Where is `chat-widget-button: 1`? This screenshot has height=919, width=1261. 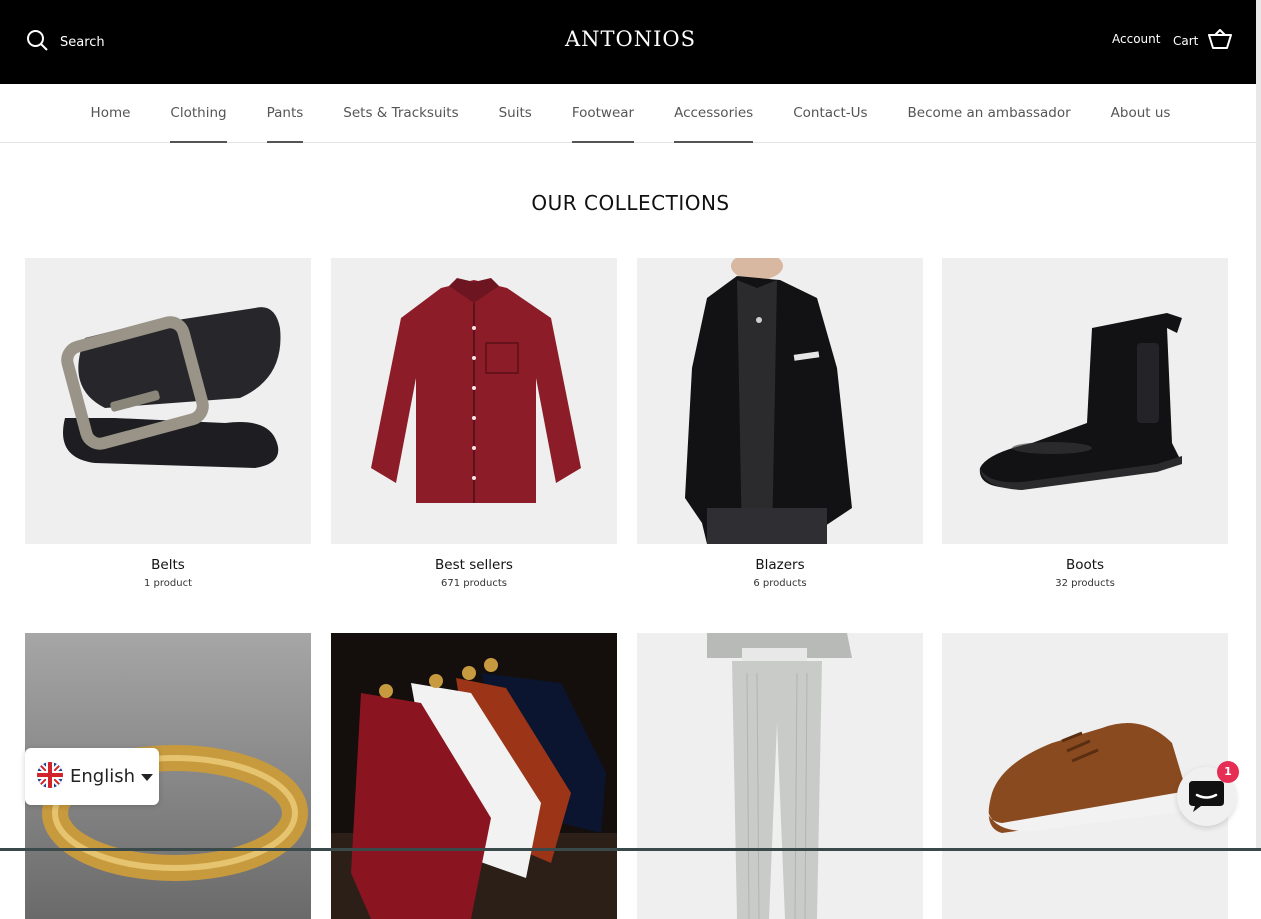
chat-widget-button: 1 is located at coordinates (1208, 793).